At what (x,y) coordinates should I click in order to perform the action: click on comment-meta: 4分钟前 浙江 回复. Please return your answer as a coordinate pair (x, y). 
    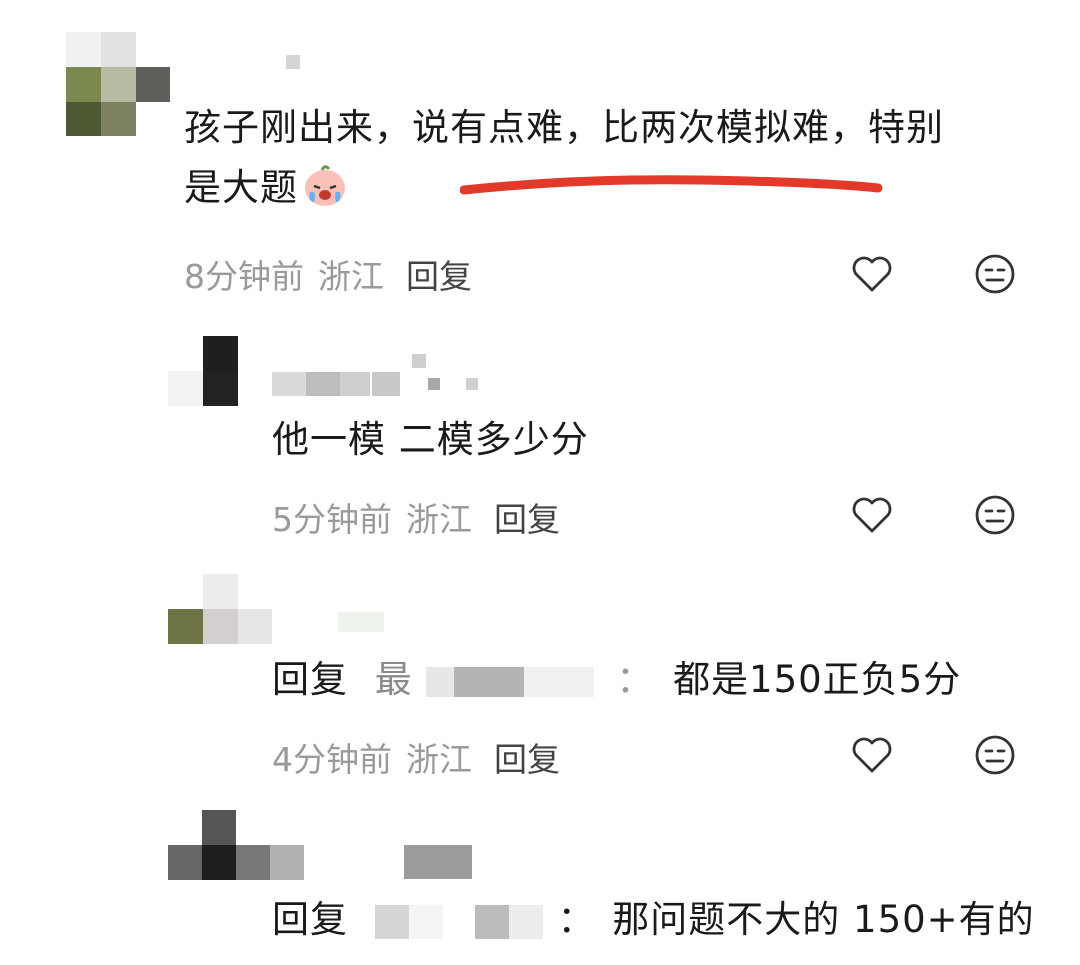
    Looking at the image, I should click on (416, 757).